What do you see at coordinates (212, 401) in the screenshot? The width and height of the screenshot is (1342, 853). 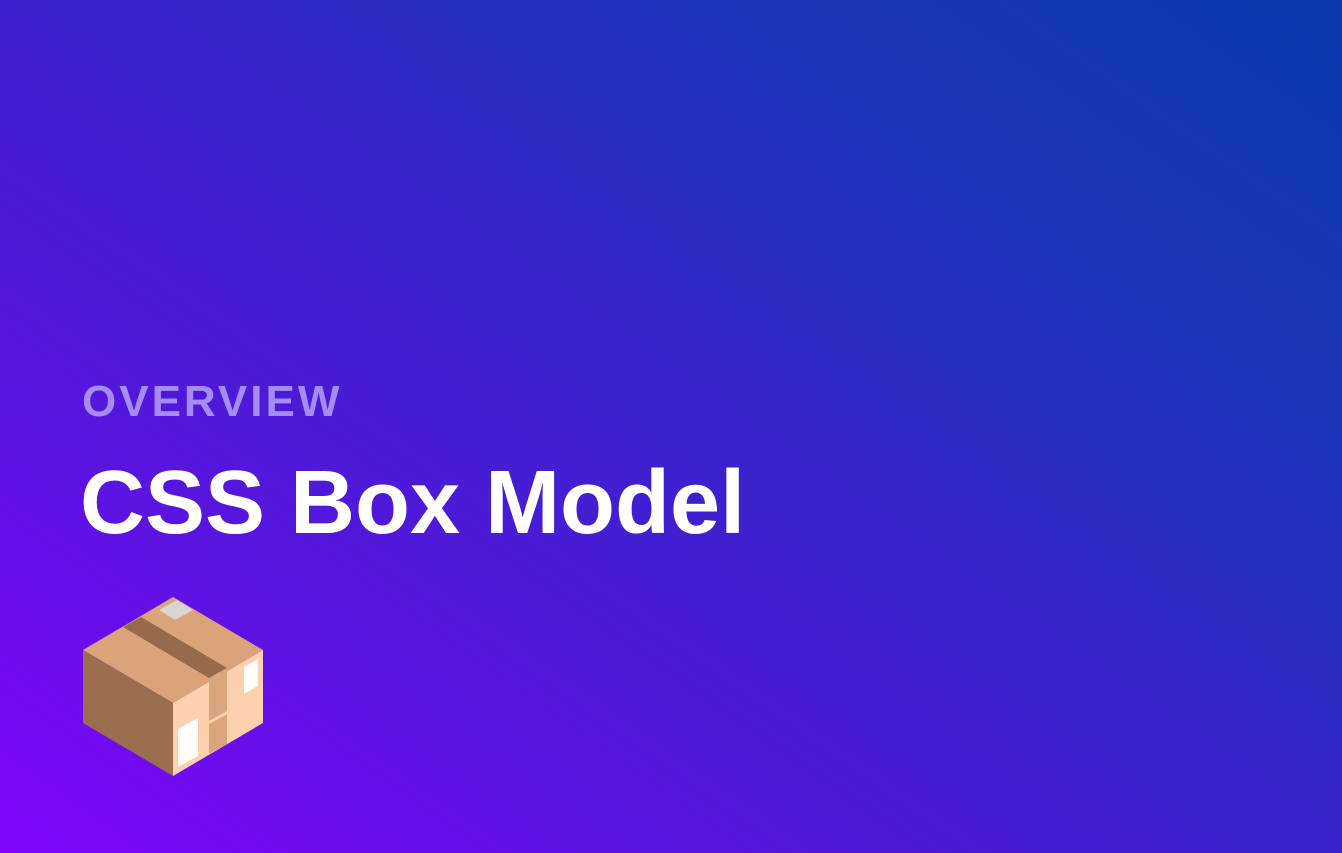 I see `section-eyebrow: OVERVIEW` at bounding box center [212, 401].